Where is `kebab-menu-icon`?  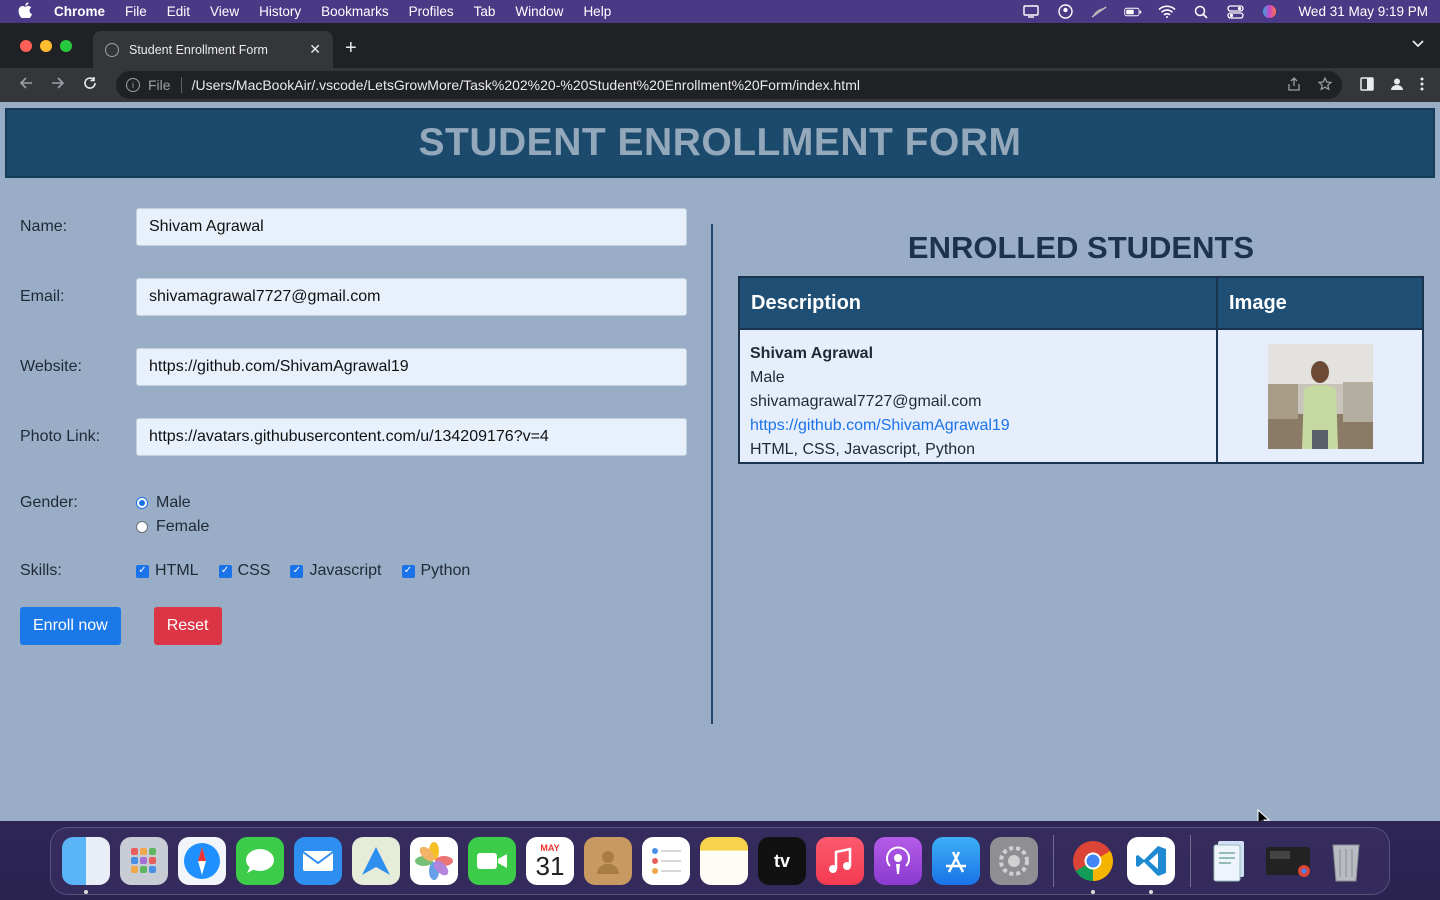
kebab-menu-icon is located at coordinates (1422, 85).